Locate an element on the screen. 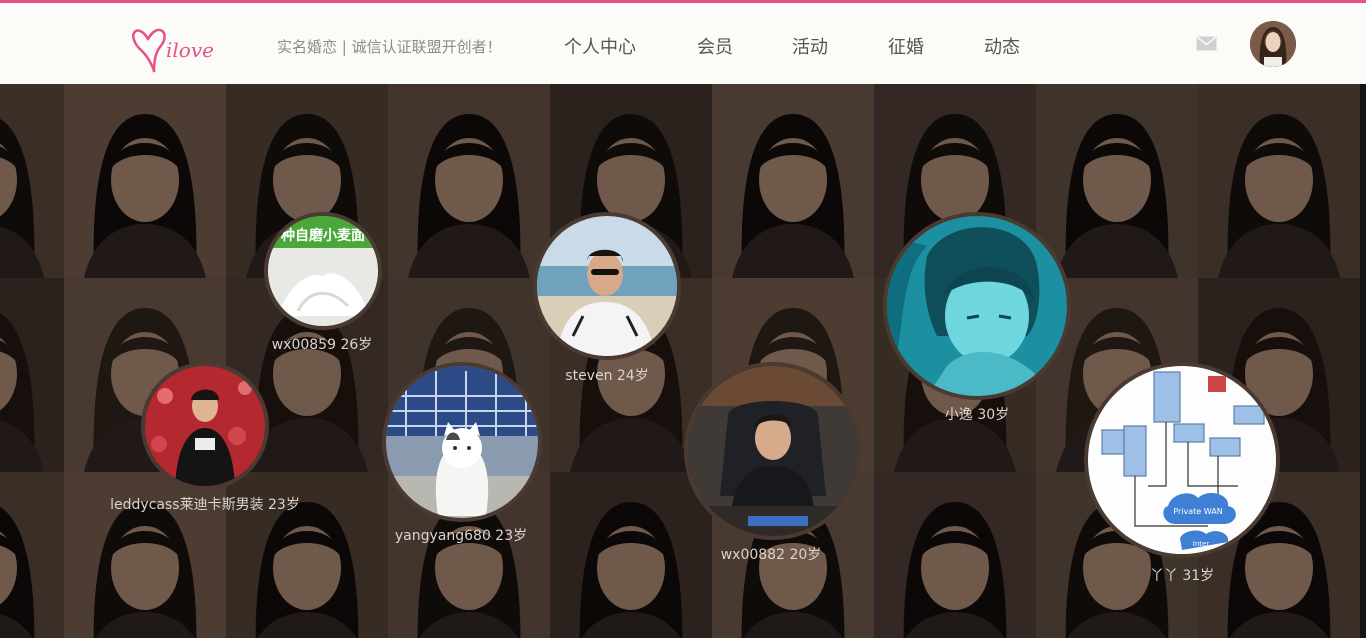 This screenshot has height=638, width=1366. svg-text: ilove is located at coordinates (190, 50).